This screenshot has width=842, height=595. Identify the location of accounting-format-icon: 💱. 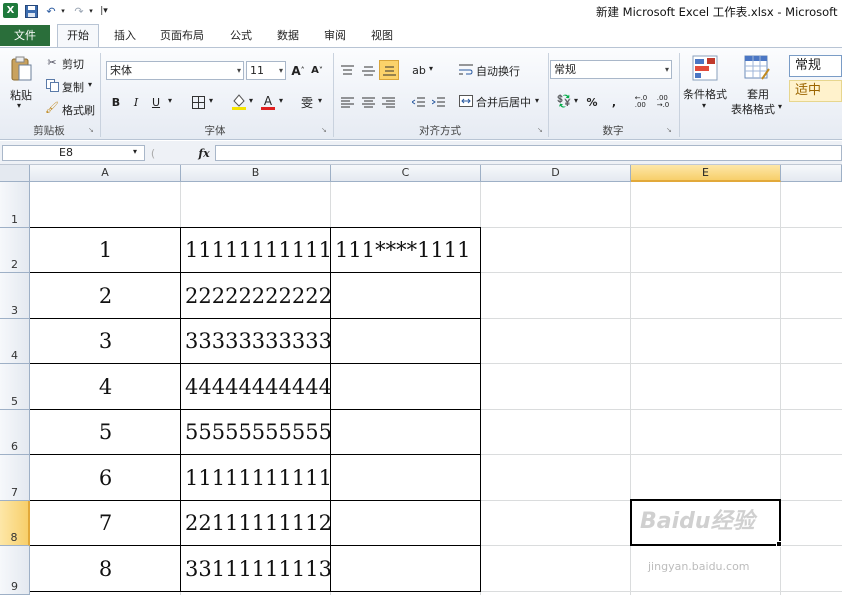
(564, 101).